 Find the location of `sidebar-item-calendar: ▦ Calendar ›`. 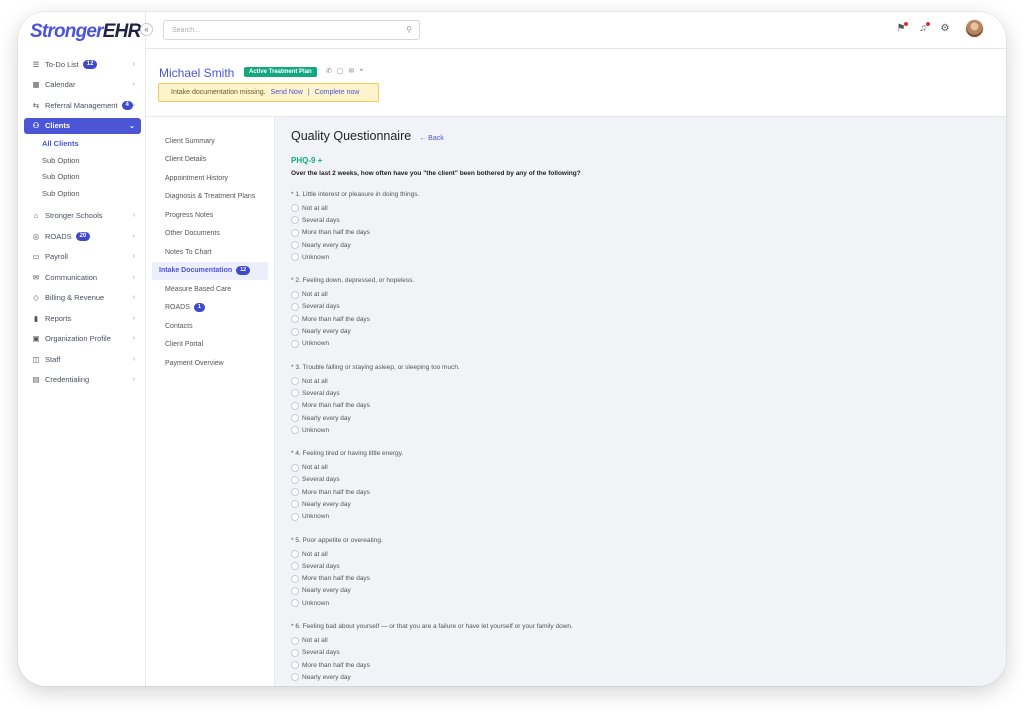

sidebar-item-calendar: ▦ Calendar › is located at coordinates (82, 85).